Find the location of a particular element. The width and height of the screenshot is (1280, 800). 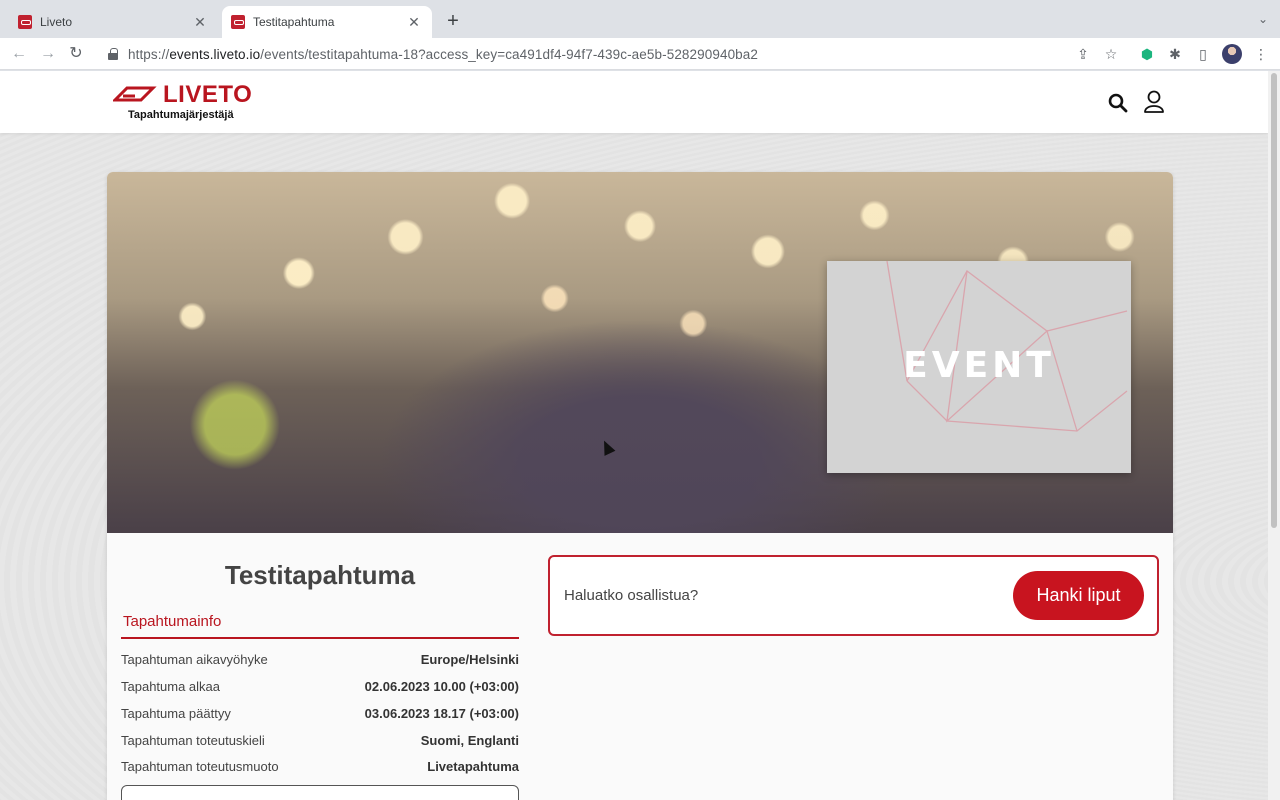

scrollbar-thumb is located at coordinates (1274, 300).